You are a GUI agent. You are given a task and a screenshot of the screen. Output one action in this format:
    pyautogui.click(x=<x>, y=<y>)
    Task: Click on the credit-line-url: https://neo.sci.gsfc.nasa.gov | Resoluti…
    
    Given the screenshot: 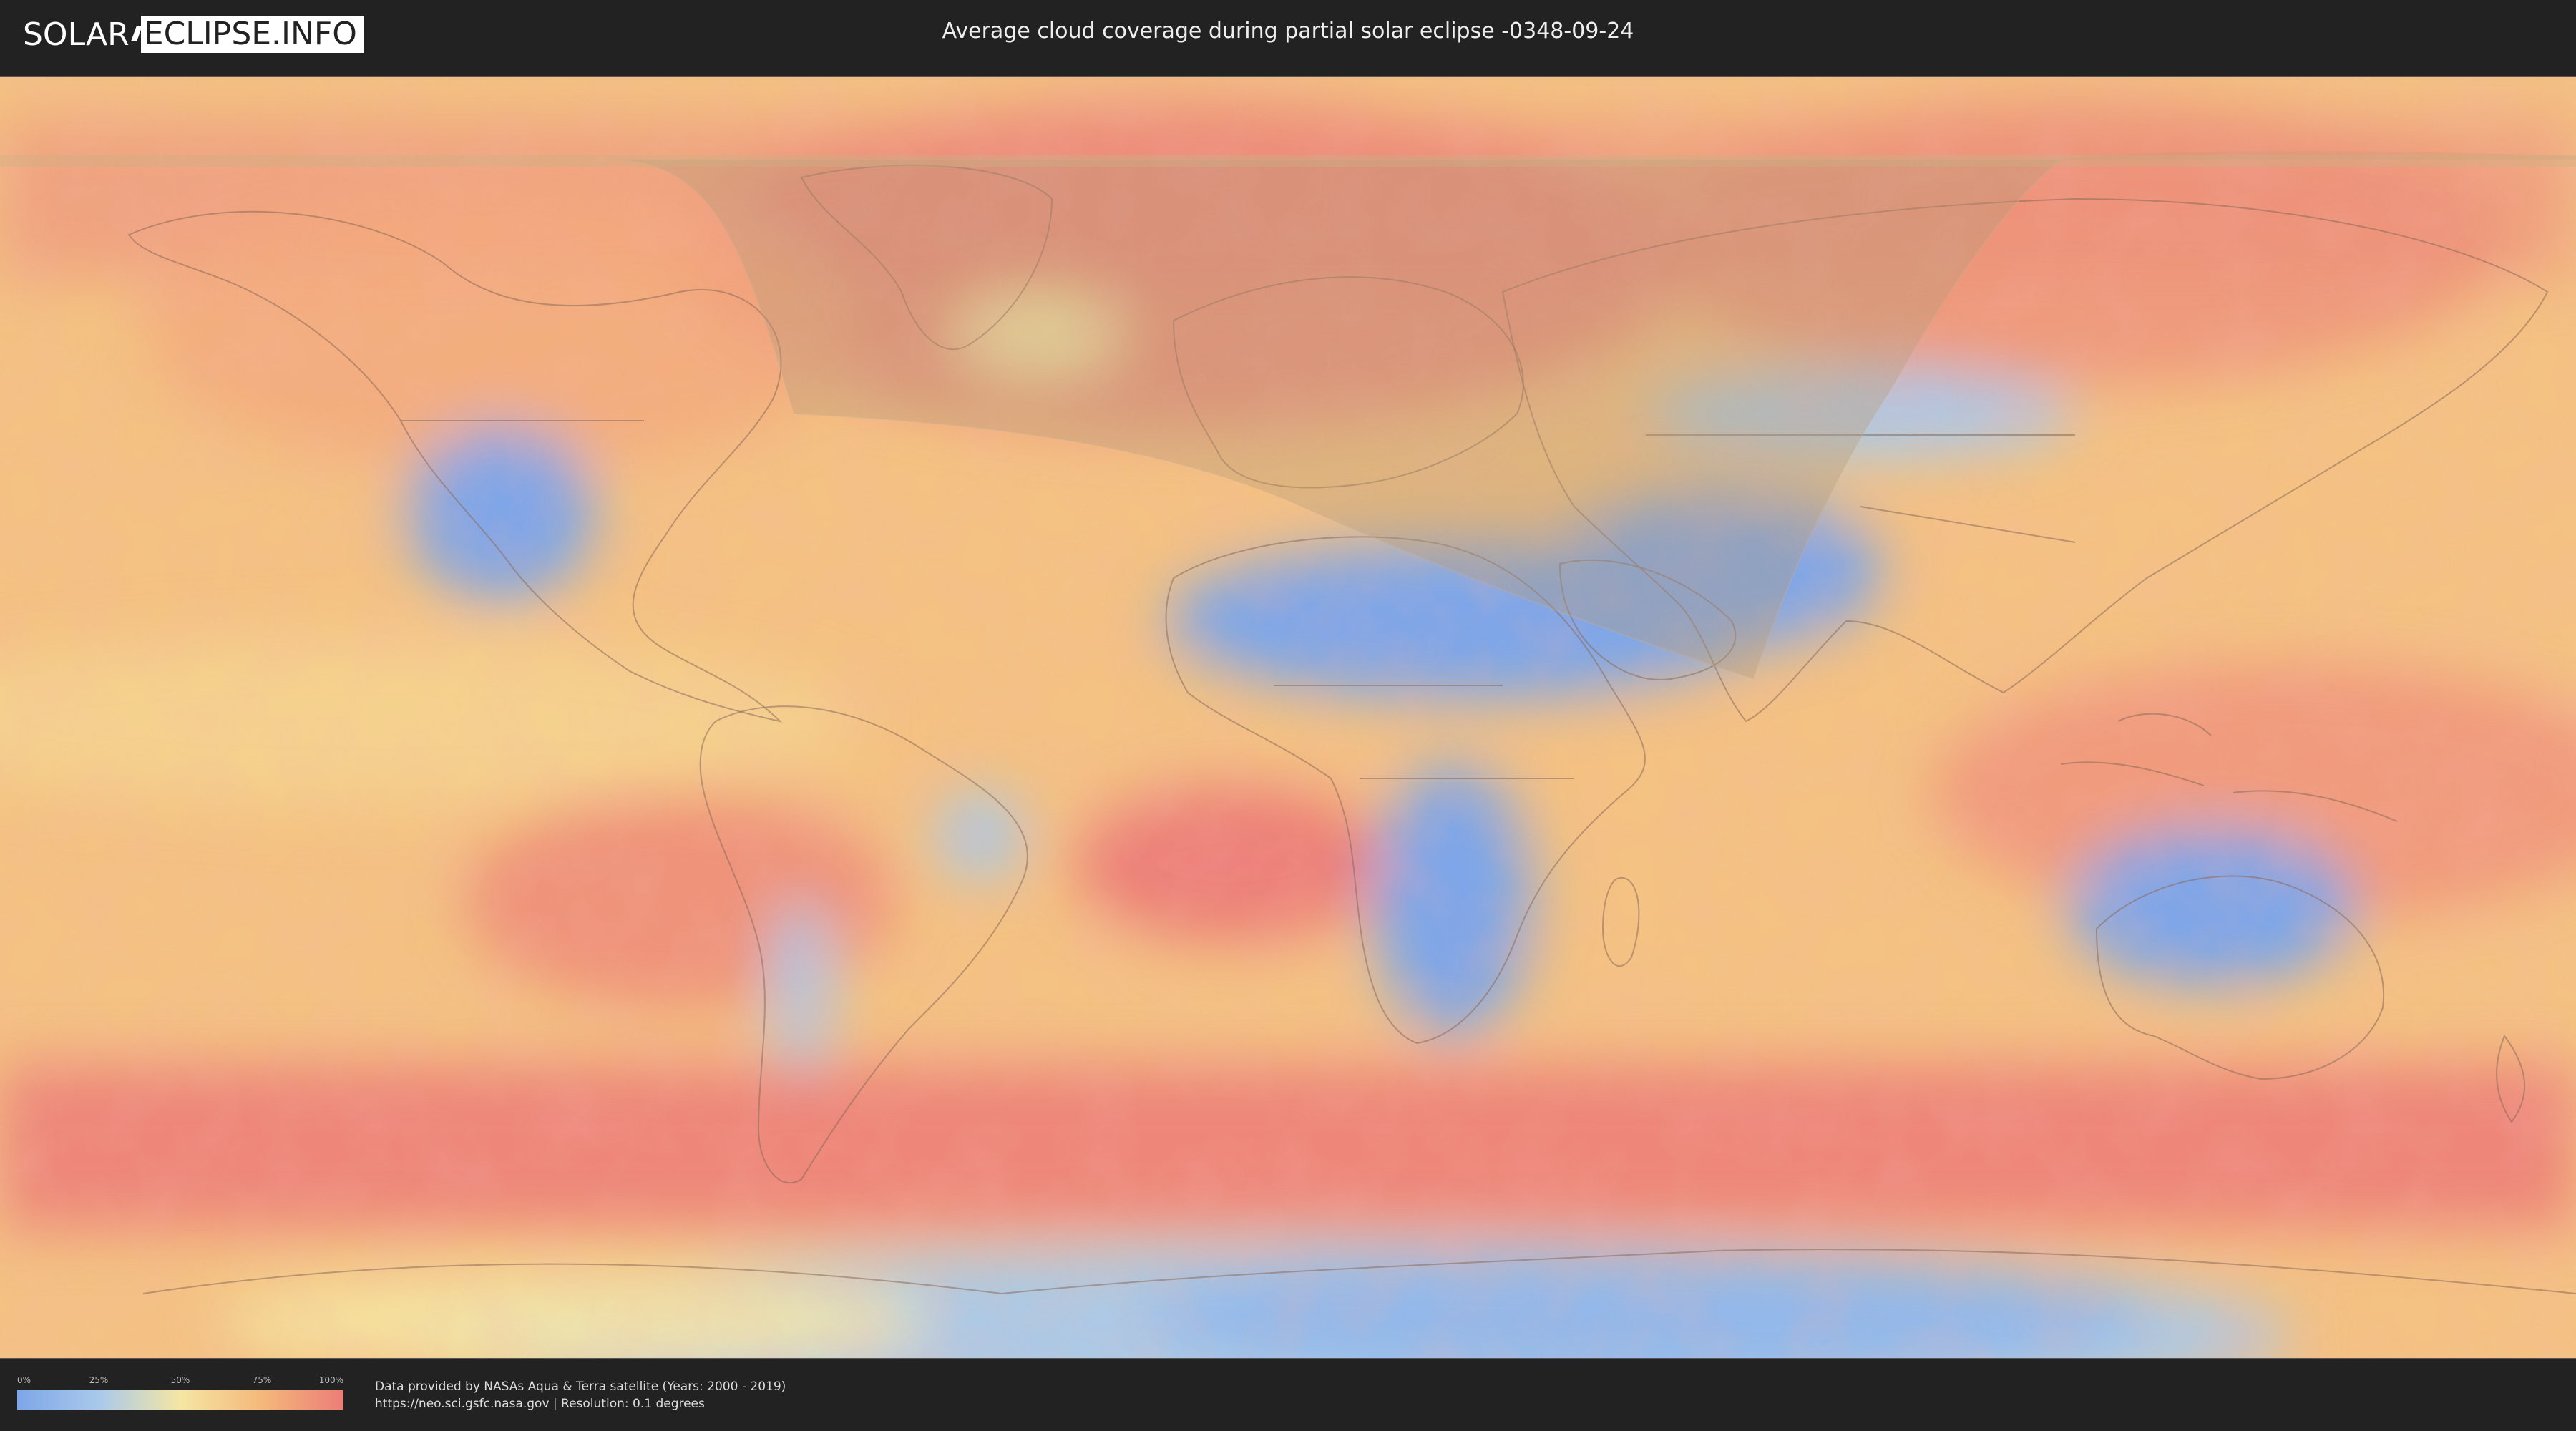 What is the action you would take?
    pyautogui.click(x=540, y=1404)
    